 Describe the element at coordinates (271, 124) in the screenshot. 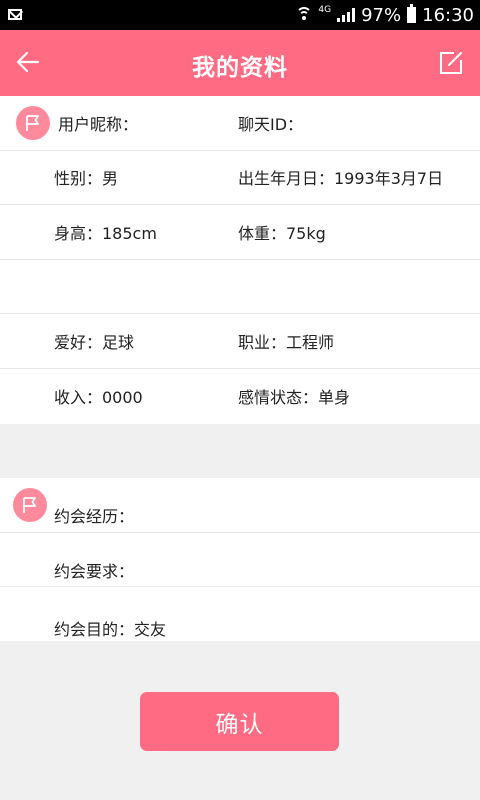

I see `chat-id-field: 聊天ID：` at that location.